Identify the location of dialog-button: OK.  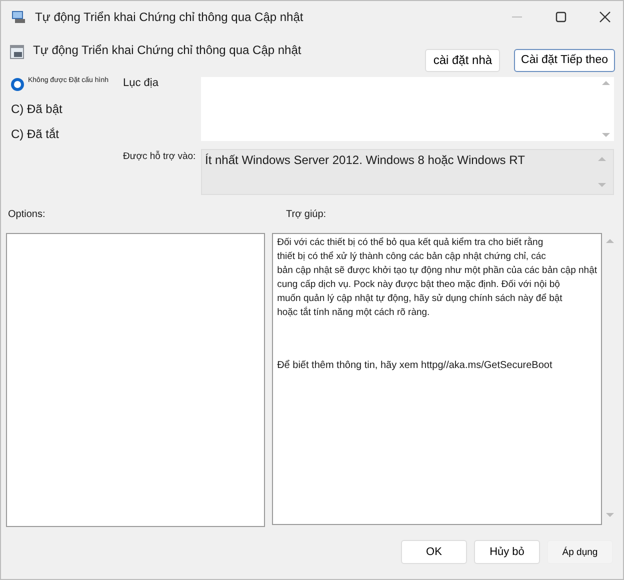
(434, 552).